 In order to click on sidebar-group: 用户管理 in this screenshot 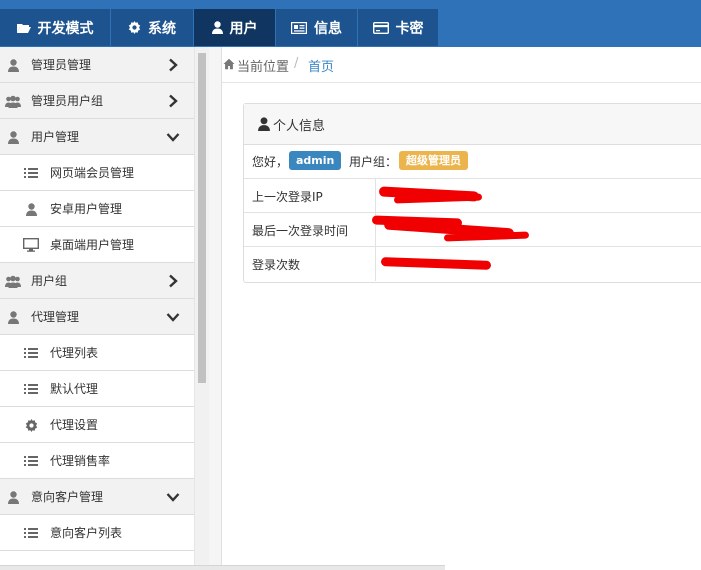, I will do `click(97, 137)`.